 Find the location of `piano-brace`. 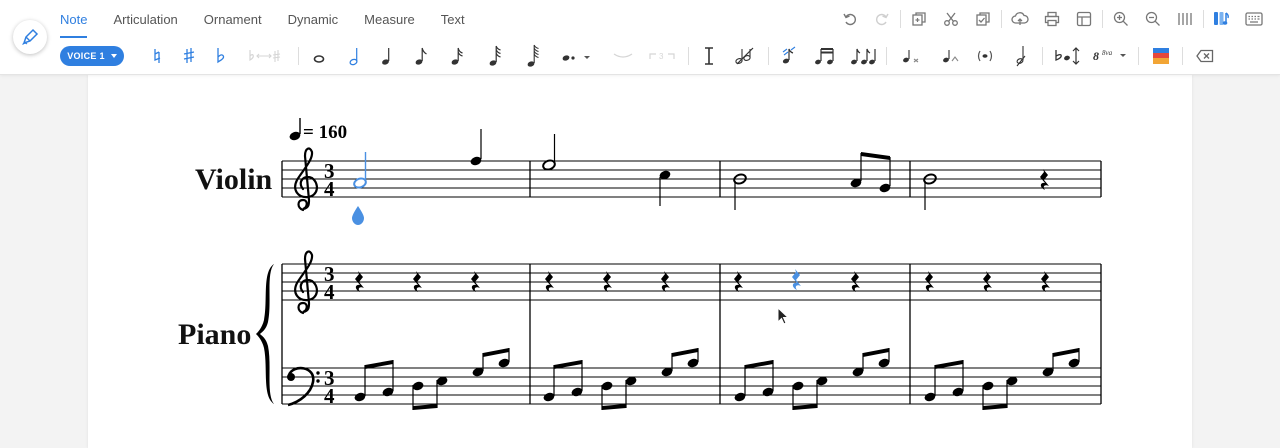

piano-brace is located at coordinates (265, 334).